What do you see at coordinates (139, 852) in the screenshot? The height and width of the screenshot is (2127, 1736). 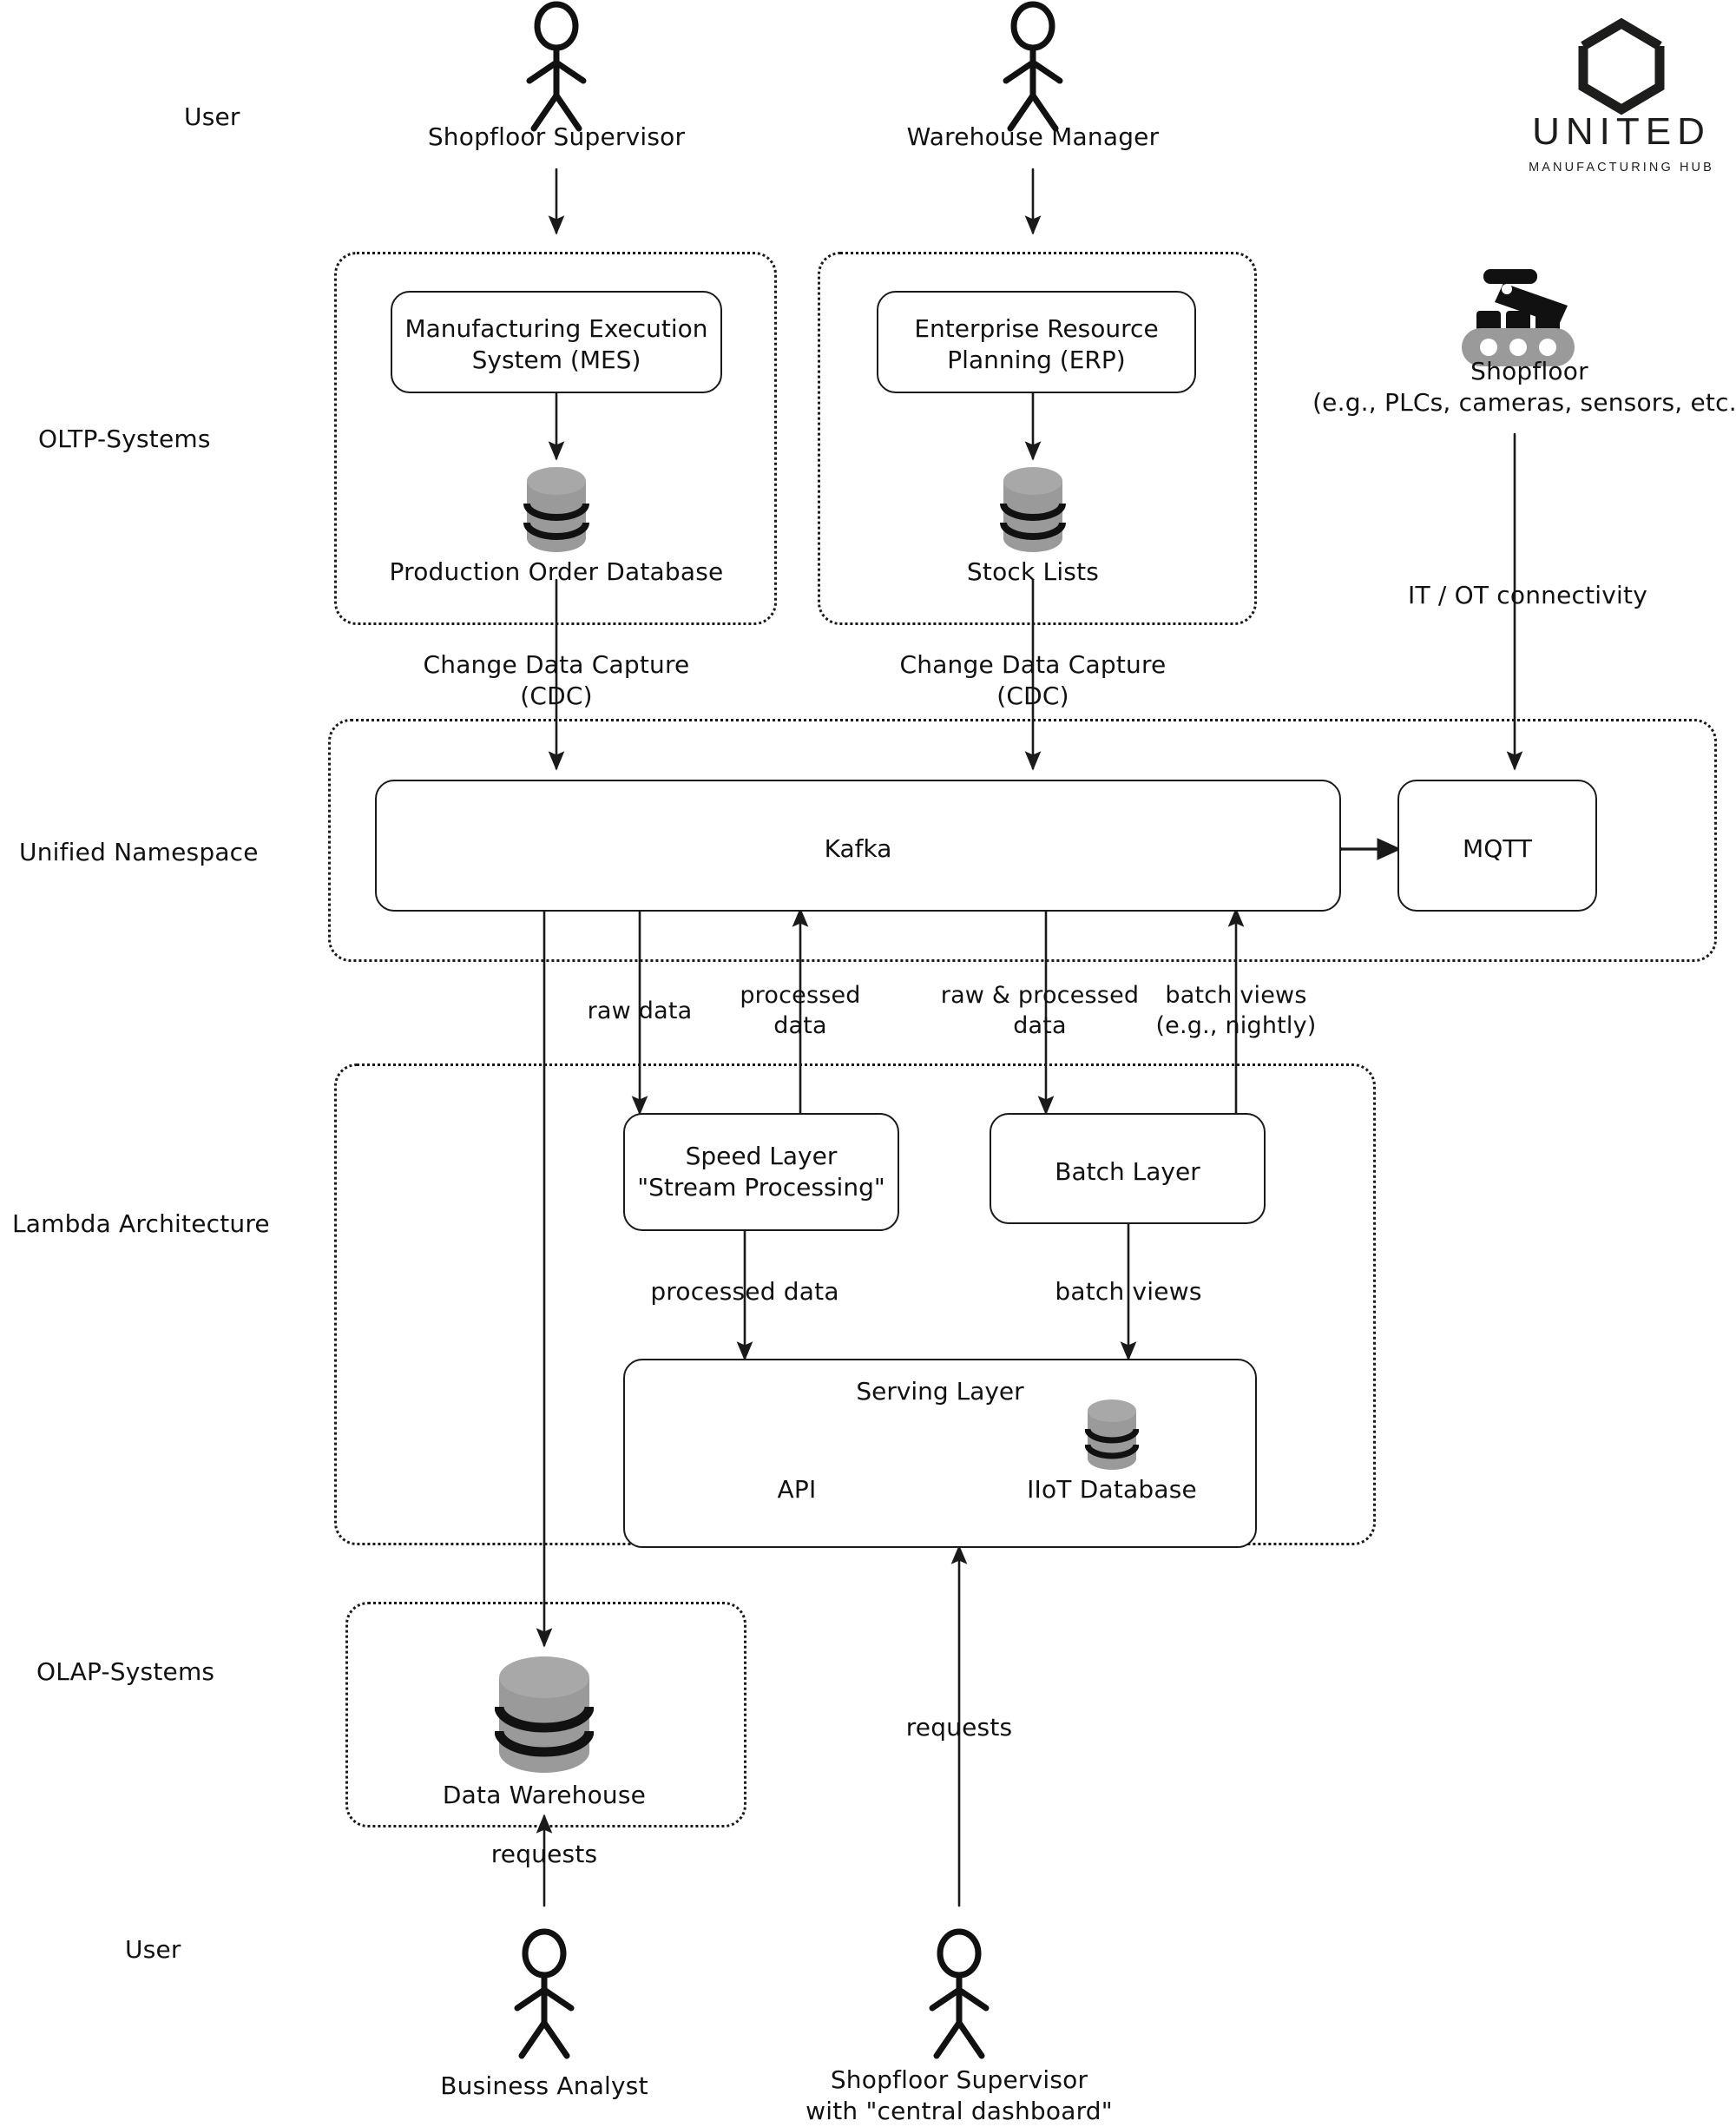 I see `swimlane-label-uns: Unified Namespace` at bounding box center [139, 852].